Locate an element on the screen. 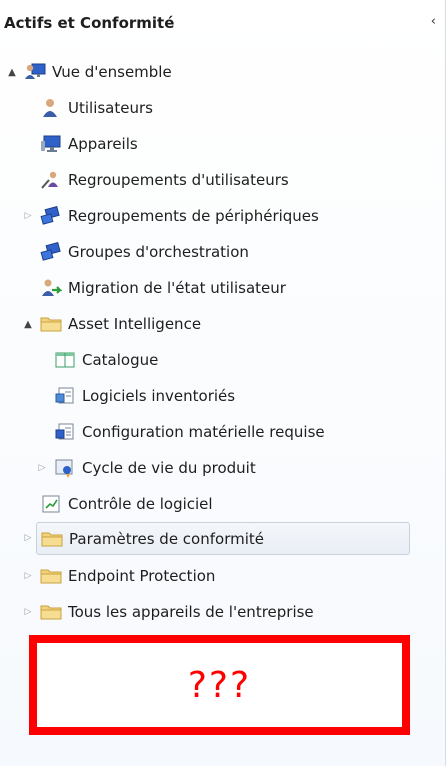 The height and width of the screenshot is (766, 446). tree-item-label: Asset Intelligence is located at coordinates (135, 324).